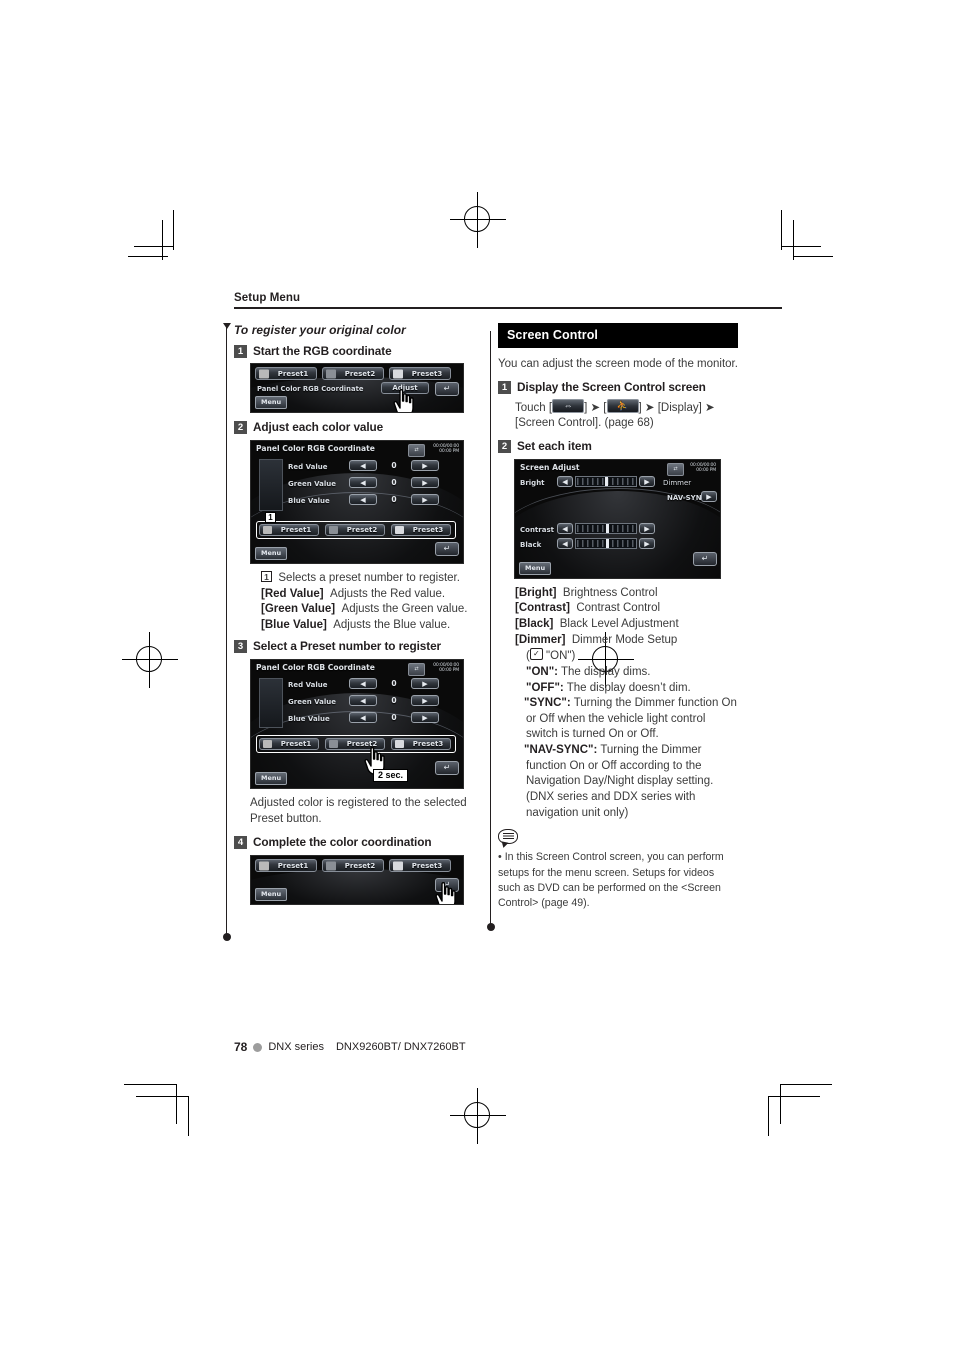 The image size is (954, 1350). What do you see at coordinates (537, 529) in the screenshot?
I see `contrast-label: Contrast` at bounding box center [537, 529].